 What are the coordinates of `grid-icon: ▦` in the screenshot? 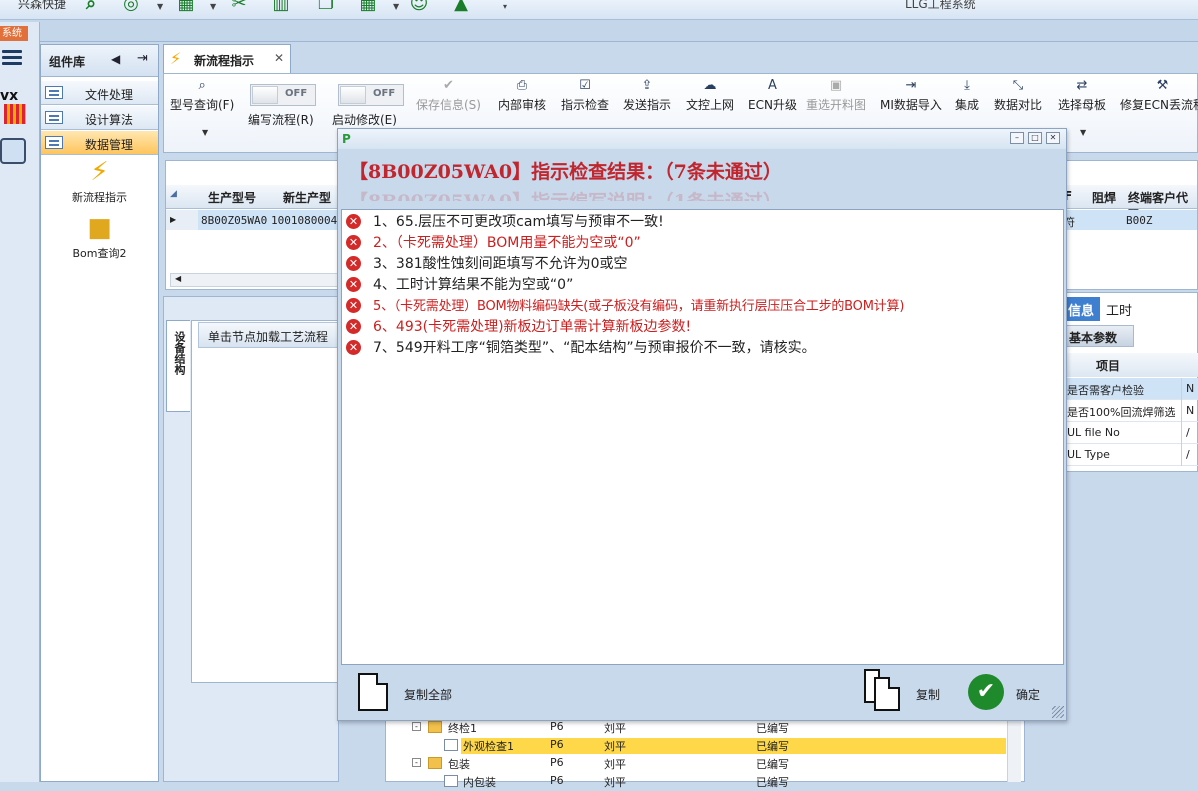 It's located at (368, 8).